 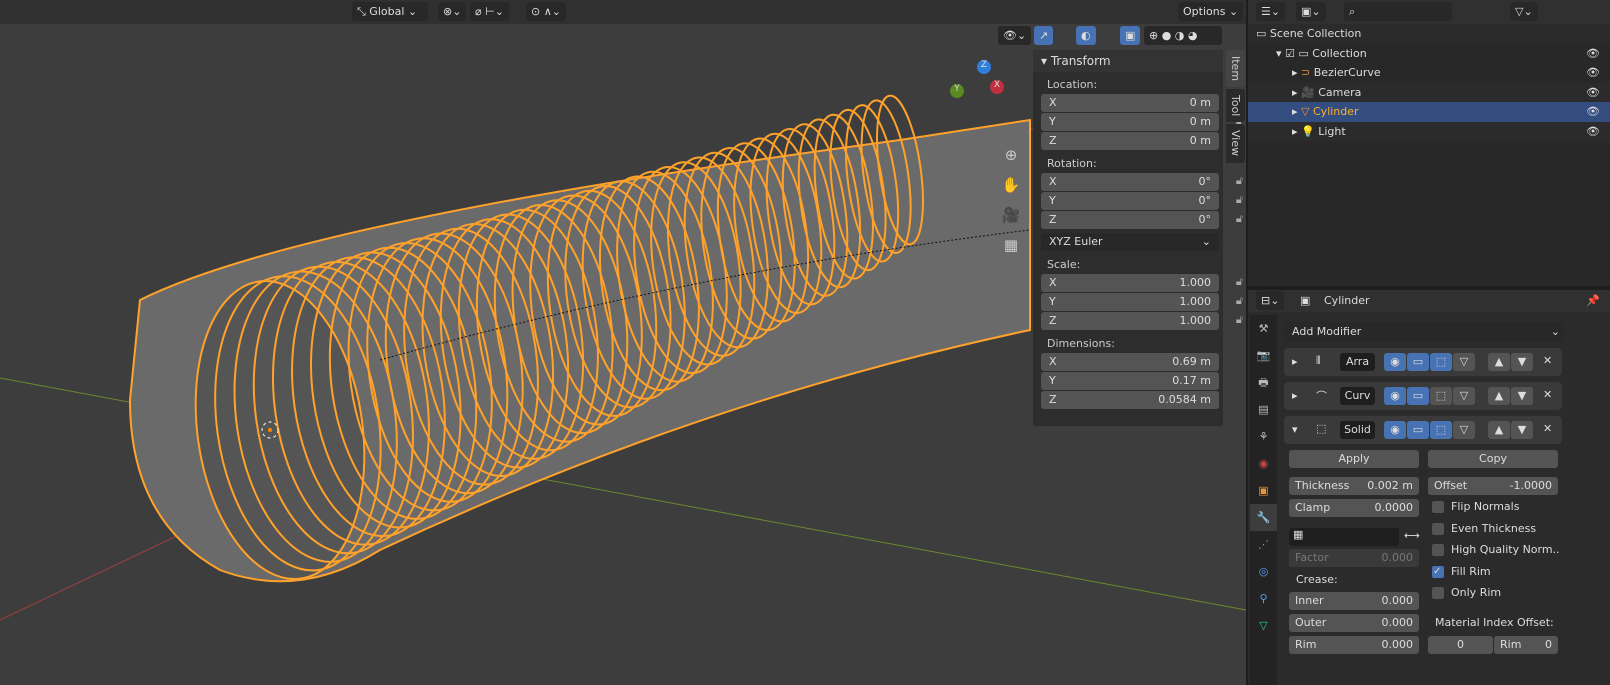 What do you see at coordinates (1526, 645) in the screenshot?
I see `material-rim-field: Rim 0` at bounding box center [1526, 645].